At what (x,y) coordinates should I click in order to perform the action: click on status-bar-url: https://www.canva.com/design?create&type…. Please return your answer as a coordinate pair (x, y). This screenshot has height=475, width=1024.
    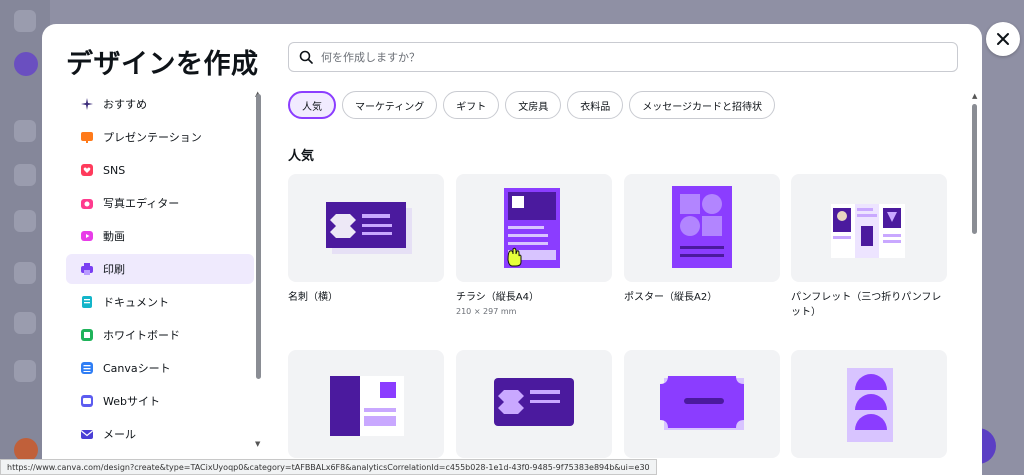
    Looking at the image, I should click on (328, 467).